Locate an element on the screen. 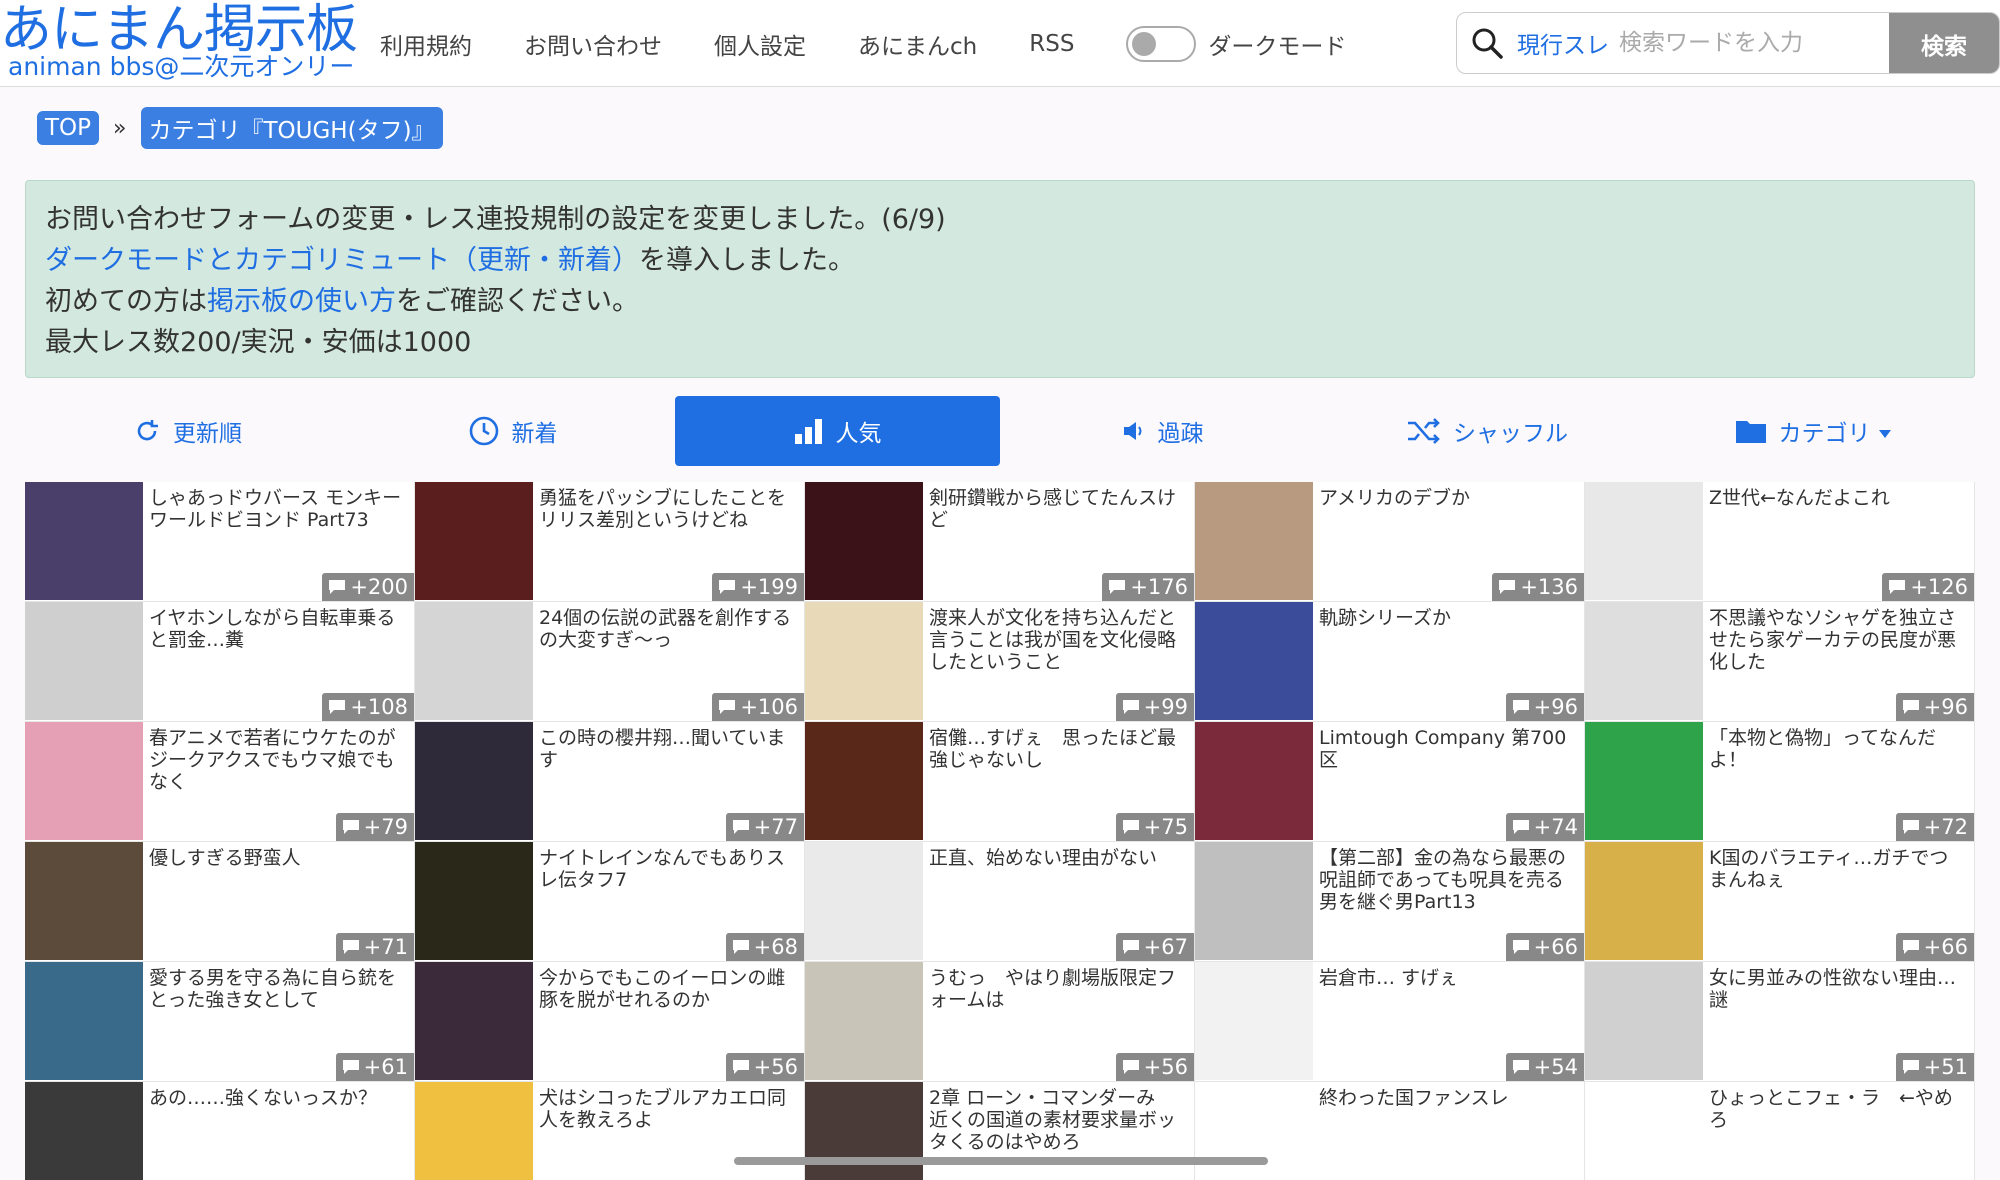 The height and width of the screenshot is (1180, 2000). dark-mode-announcement-link: ダークモードとカテゴリミュート（更新・新着） is located at coordinates (342, 260).